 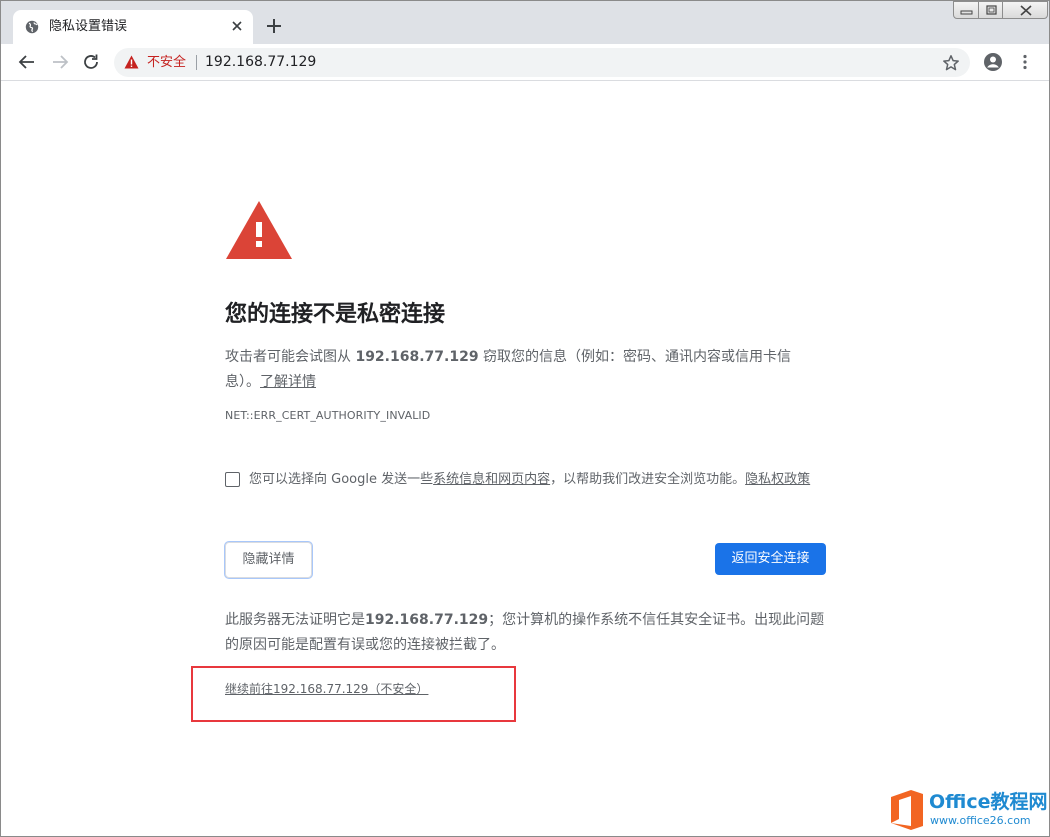 I want to click on message-prefix: 攻击者可能会试图从, so click(x=290, y=357).